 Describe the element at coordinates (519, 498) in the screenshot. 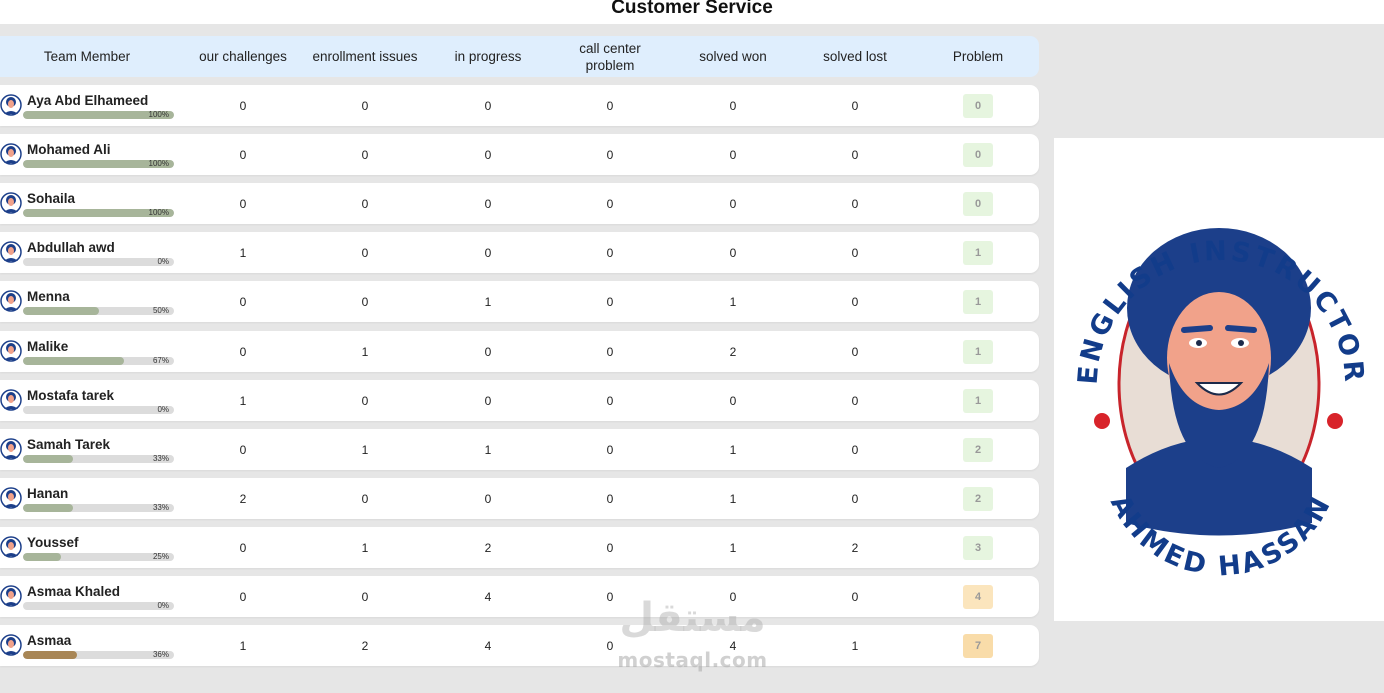

I see `table-row: Hanan 33% 2 0 0 0 1 0 2` at that location.